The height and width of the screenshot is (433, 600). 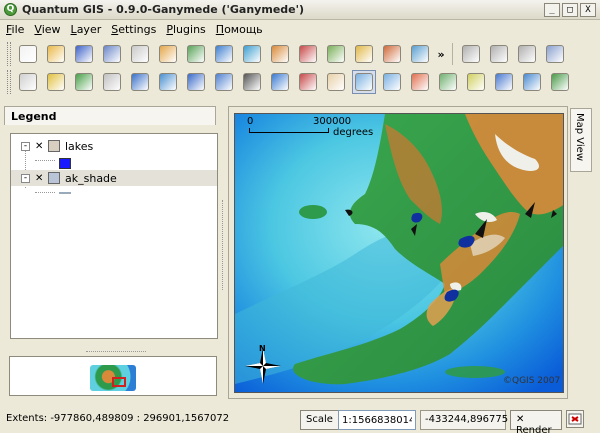 I want to click on georeferencer-icon, so click(x=28, y=82).